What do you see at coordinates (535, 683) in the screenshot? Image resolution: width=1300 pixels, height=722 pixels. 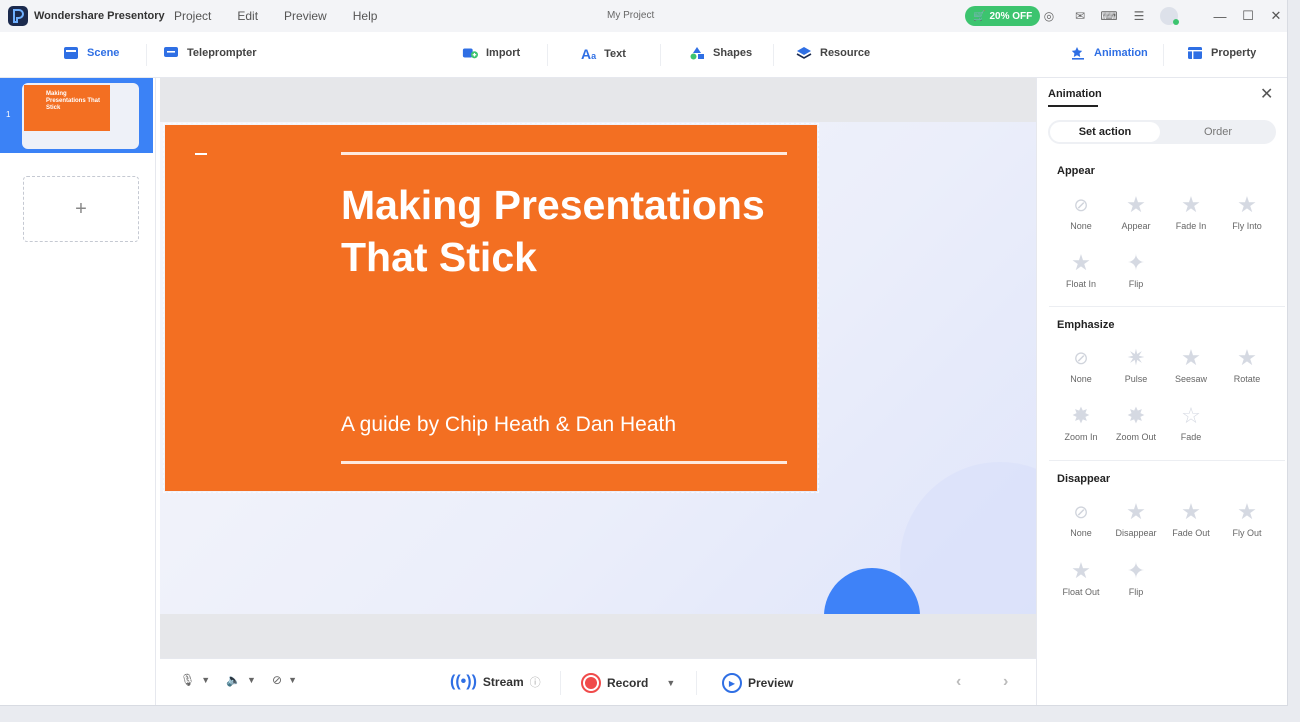 I see `help-icon: ⓘ` at bounding box center [535, 683].